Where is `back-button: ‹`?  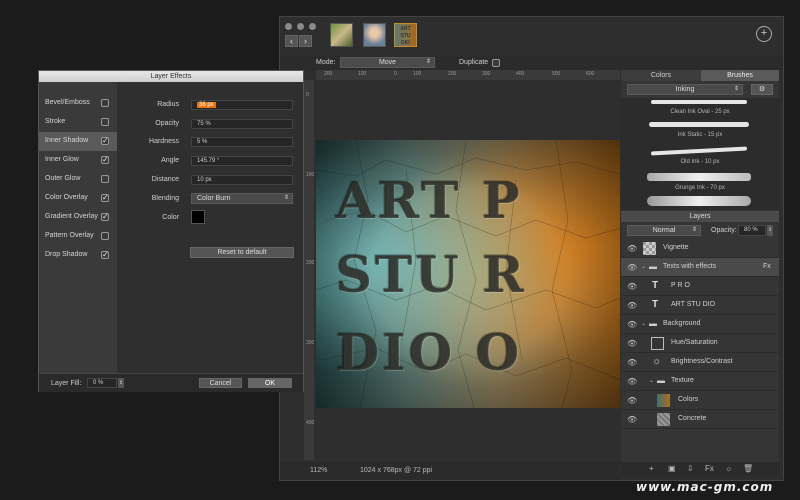
back-button: ‹ is located at coordinates (291, 41).